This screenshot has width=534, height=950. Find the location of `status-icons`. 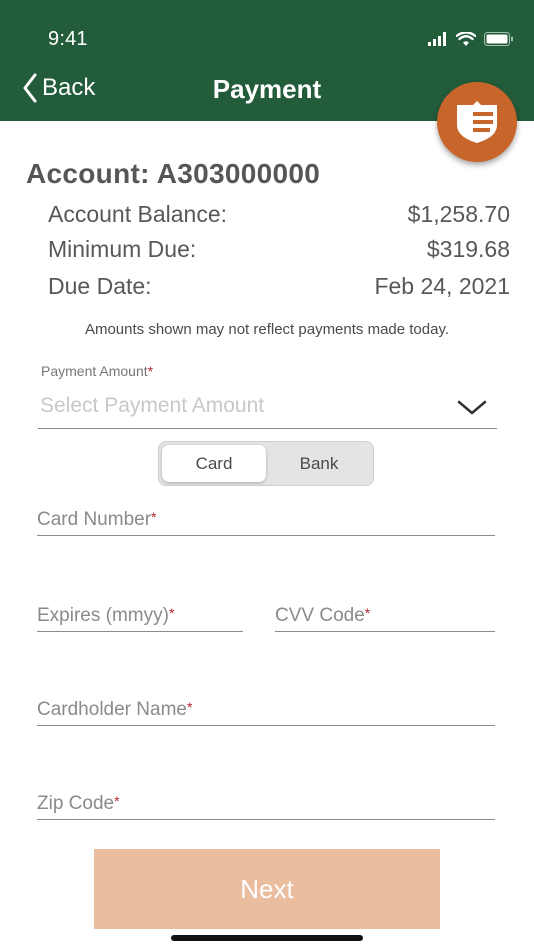

status-icons is located at coordinates (471, 39).